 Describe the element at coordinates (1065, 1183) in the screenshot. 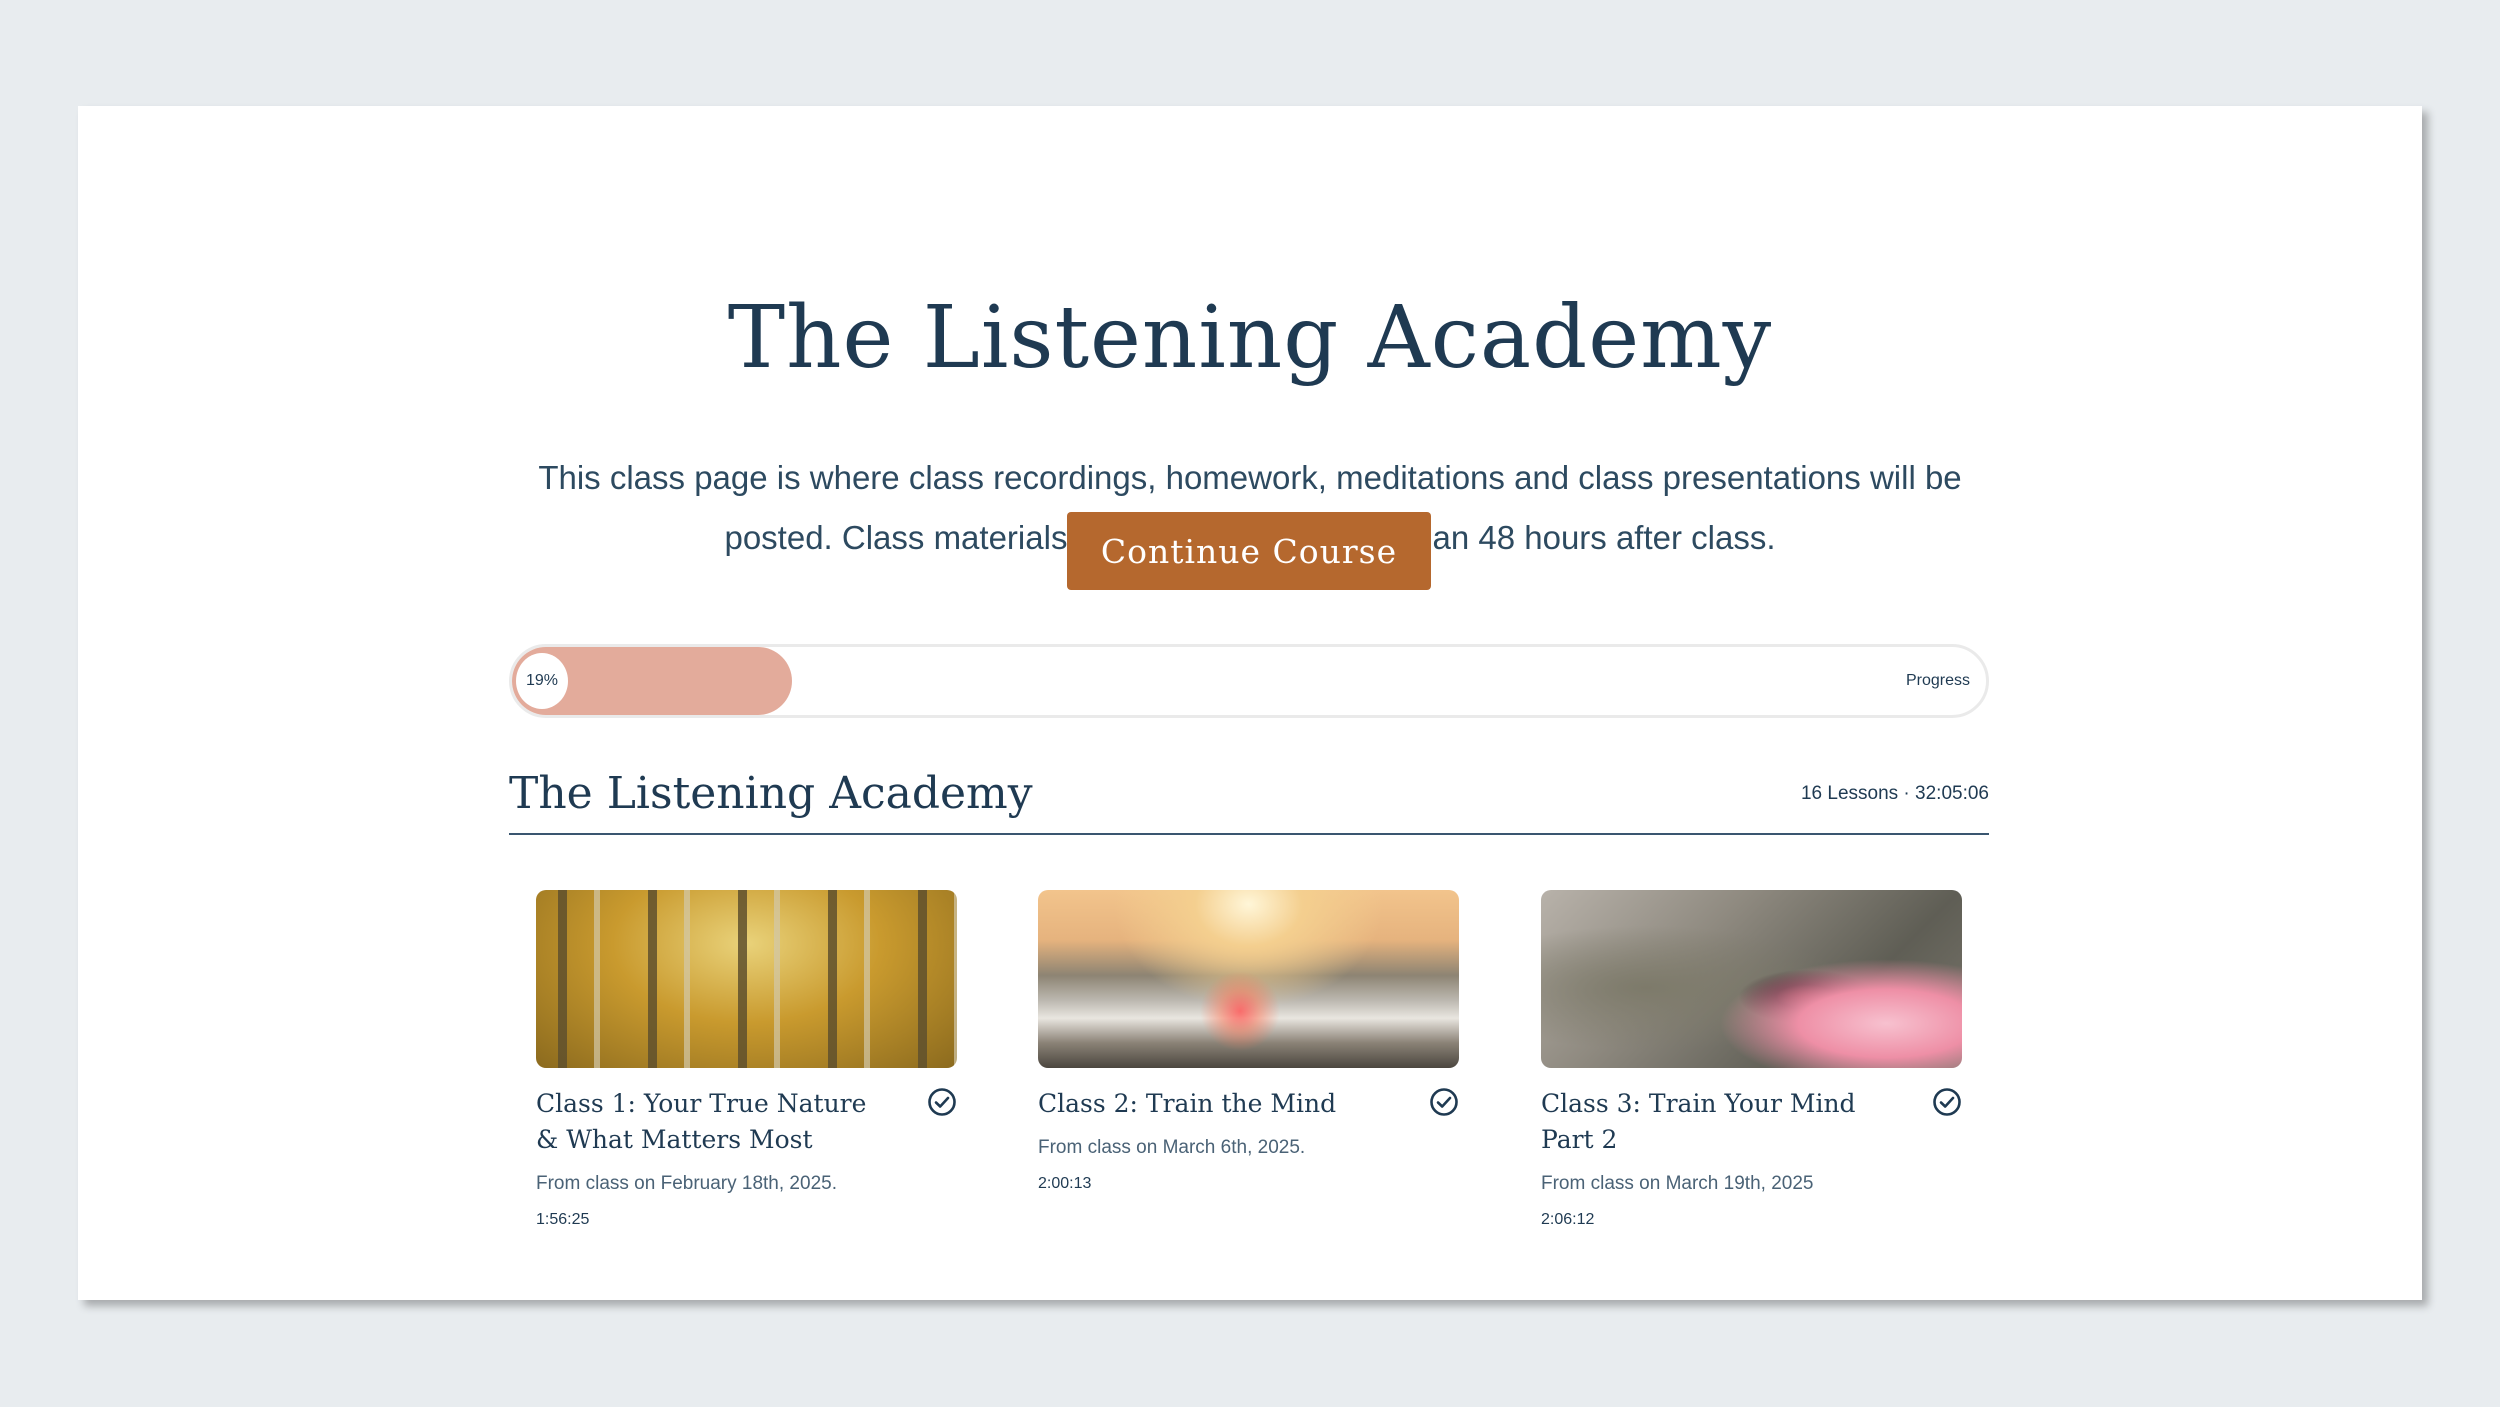

I see `lesson-duration: 2:00:13` at that location.